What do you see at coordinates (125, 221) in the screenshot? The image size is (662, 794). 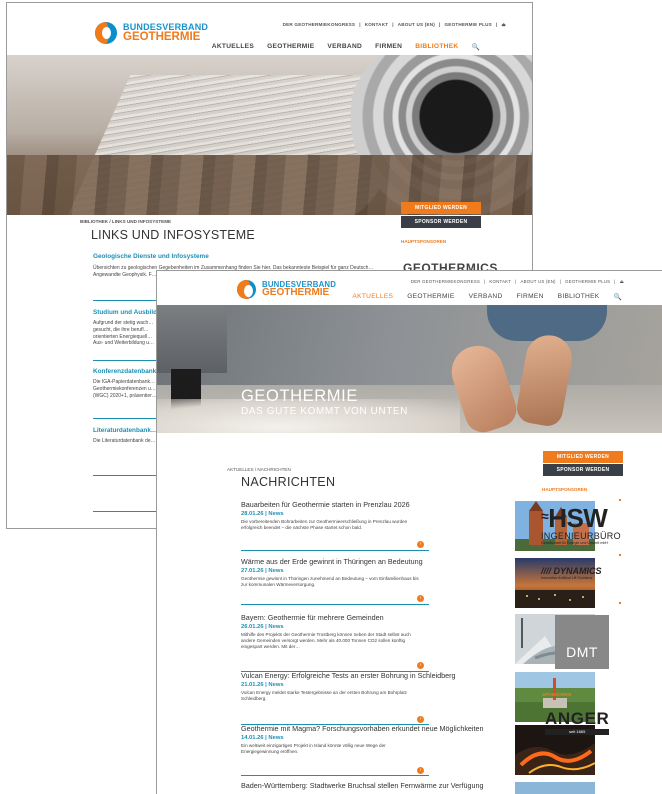 I see `breadcrumb: BIBLIOTHEK / LINKS UND INFOSYSTEME` at bounding box center [125, 221].